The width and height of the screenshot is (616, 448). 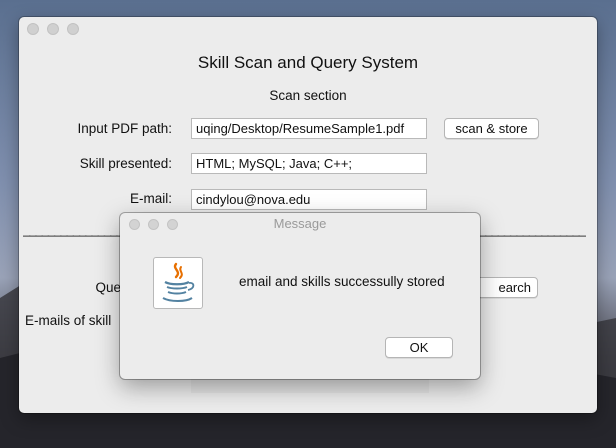 I want to click on minimize-window-button, so click(x=53, y=29).